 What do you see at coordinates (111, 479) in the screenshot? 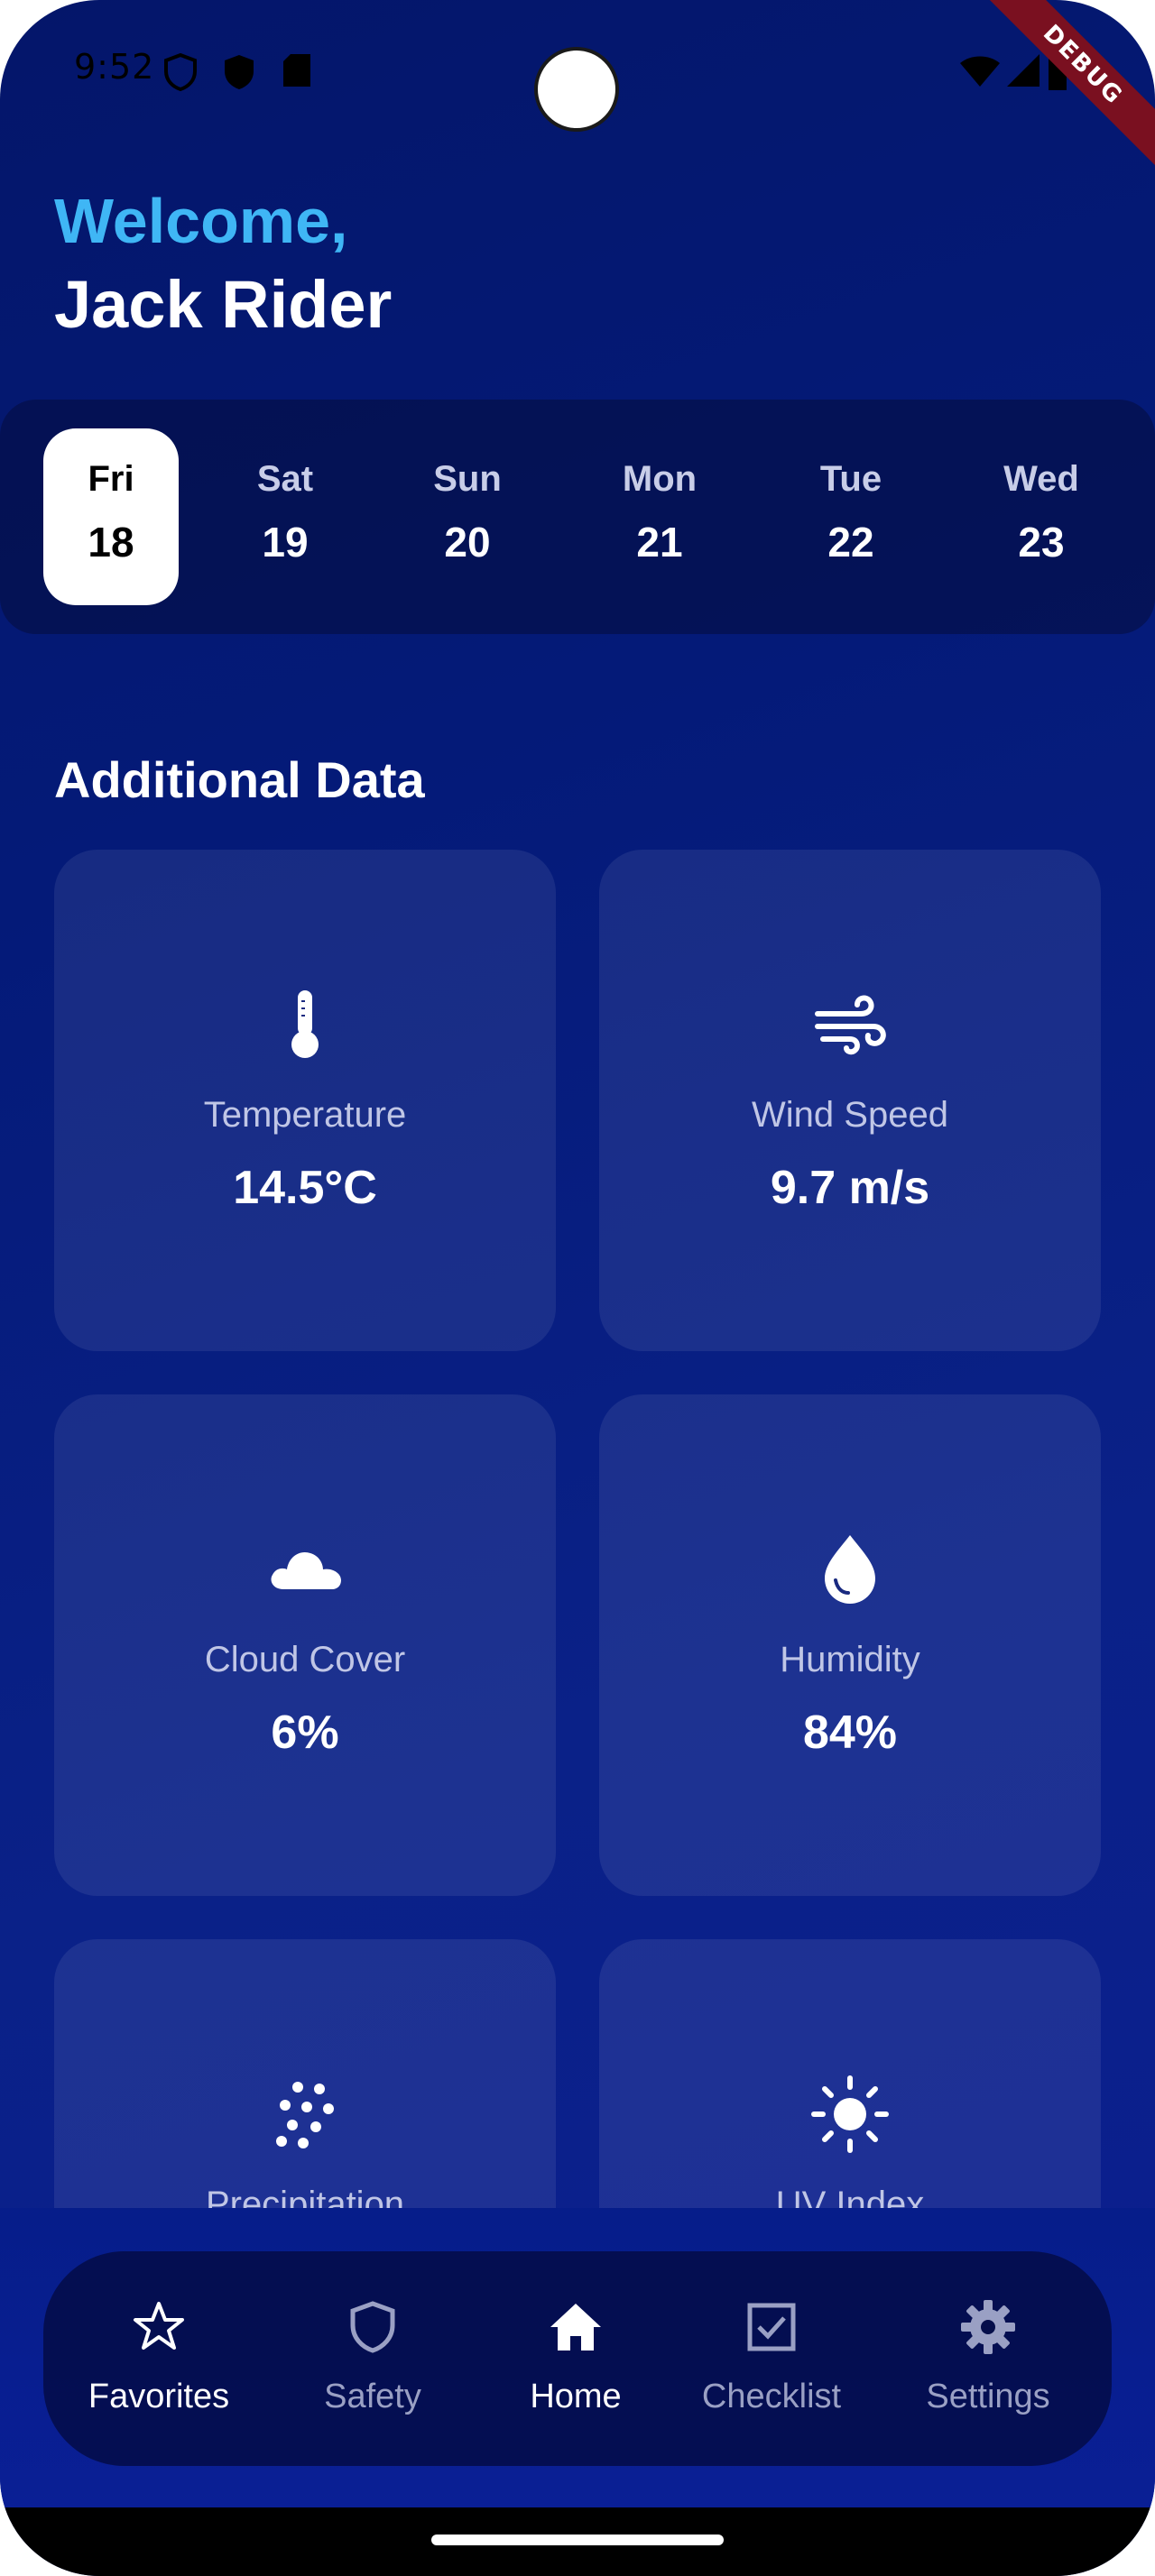
I see `day-name: Fri` at bounding box center [111, 479].